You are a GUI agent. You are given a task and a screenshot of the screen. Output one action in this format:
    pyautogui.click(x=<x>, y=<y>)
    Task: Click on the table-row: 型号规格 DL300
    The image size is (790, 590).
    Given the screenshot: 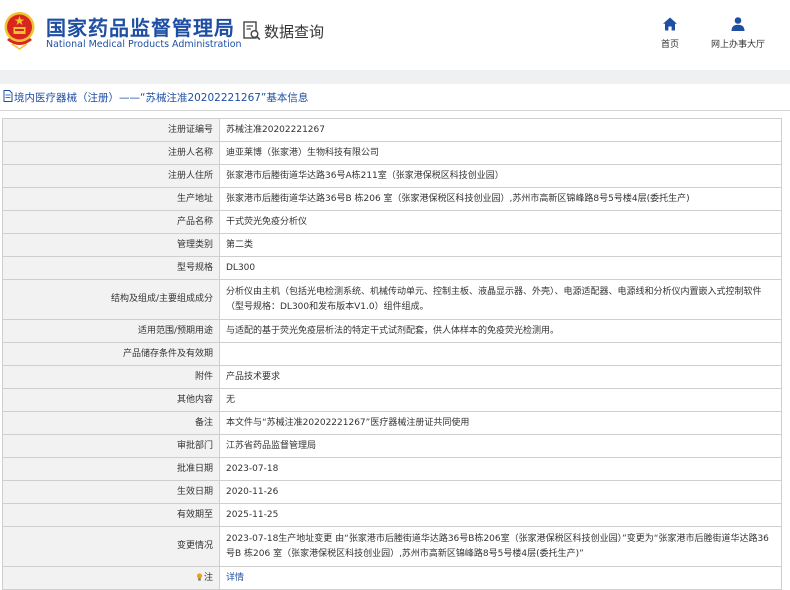 What is the action you would take?
    pyautogui.click(x=392, y=268)
    